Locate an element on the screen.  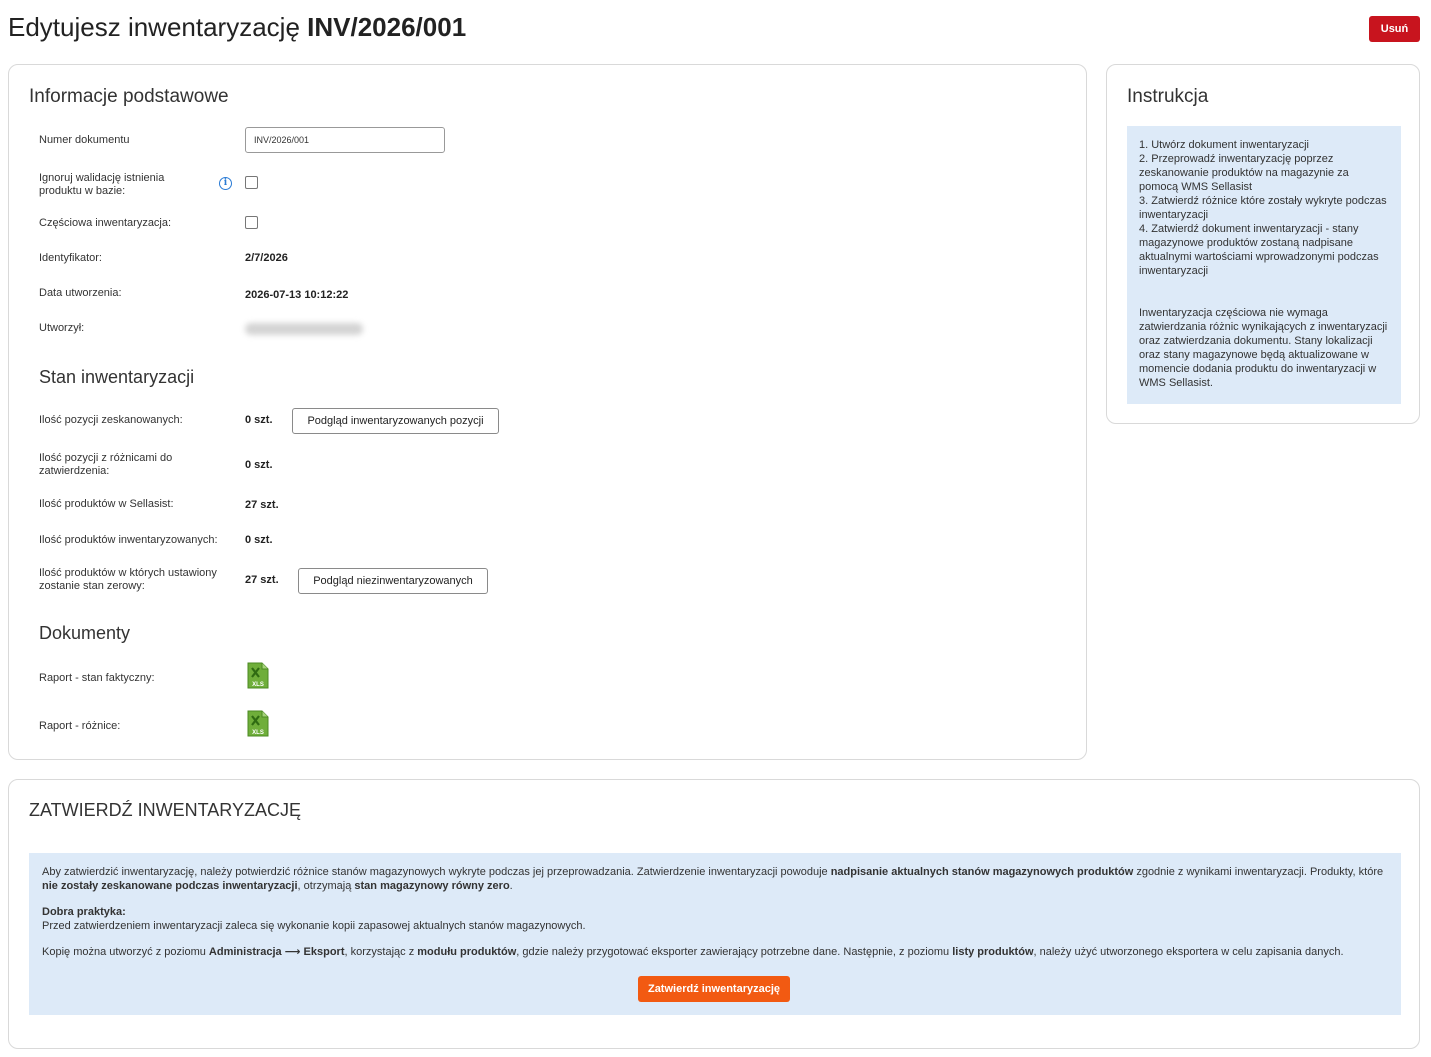
report-actual-label: Raport - stan faktyczny: is located at coordinates (97, 678).